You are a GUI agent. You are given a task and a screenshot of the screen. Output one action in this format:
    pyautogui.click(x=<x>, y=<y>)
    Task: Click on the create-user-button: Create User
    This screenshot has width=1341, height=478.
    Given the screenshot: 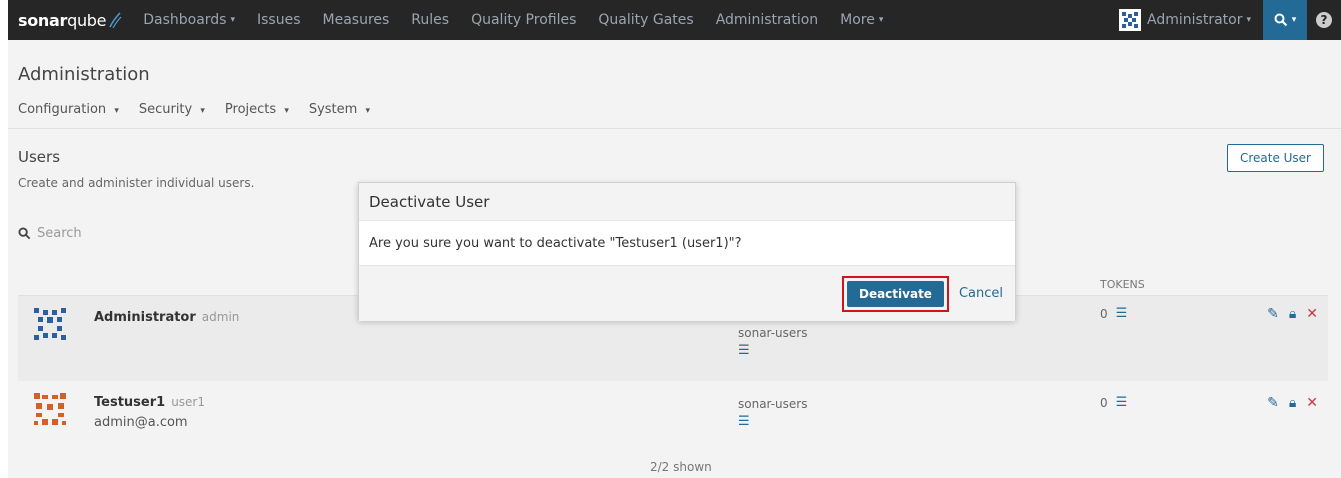 What is the action you would take?
    pyautogui.click(x=1275, y=158)
    